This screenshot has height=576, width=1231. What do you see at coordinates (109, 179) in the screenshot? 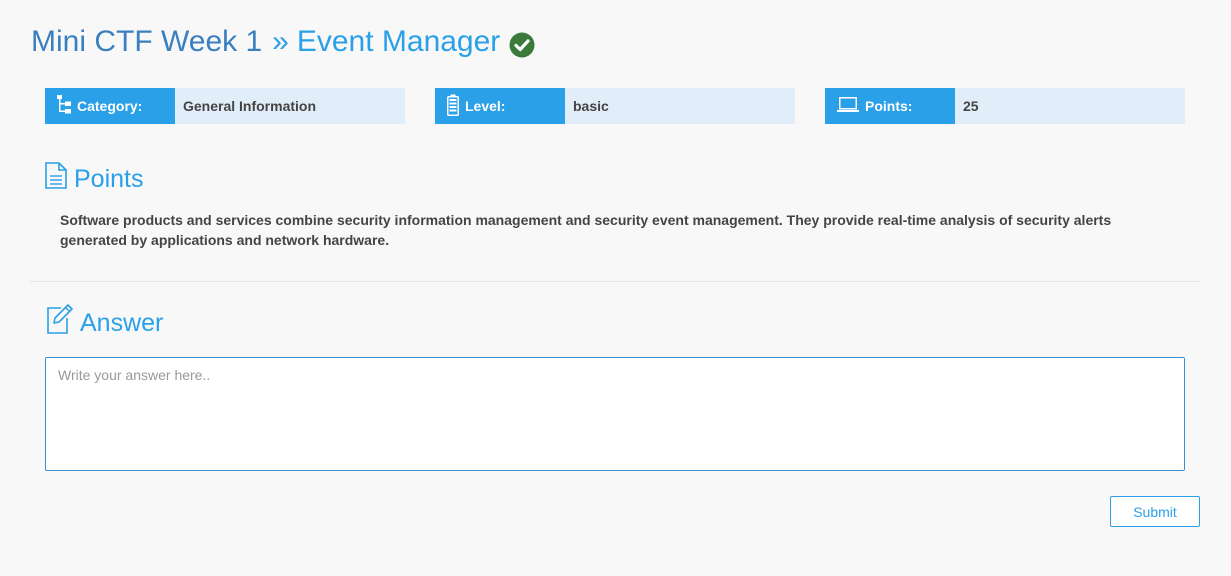
I see `points-heading-text: Points` at bounding box center [109, 179].